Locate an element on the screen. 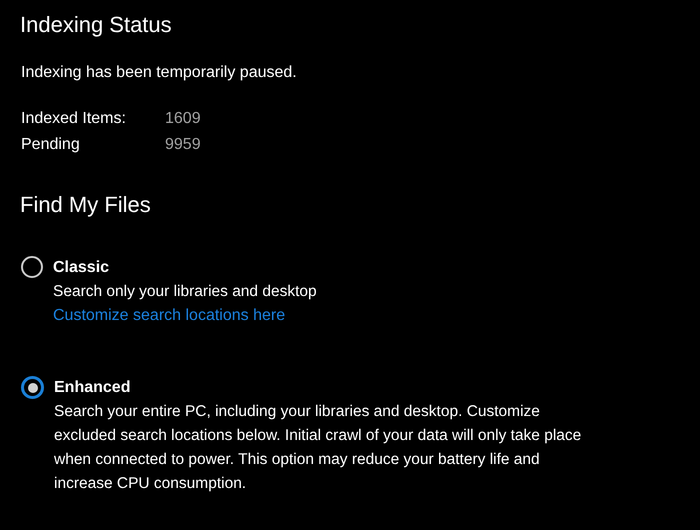 Image resolution: width=700 pixels, height=530 pixels. option-description: Search only your libraries and desktop is located at coordinates (185, 292).